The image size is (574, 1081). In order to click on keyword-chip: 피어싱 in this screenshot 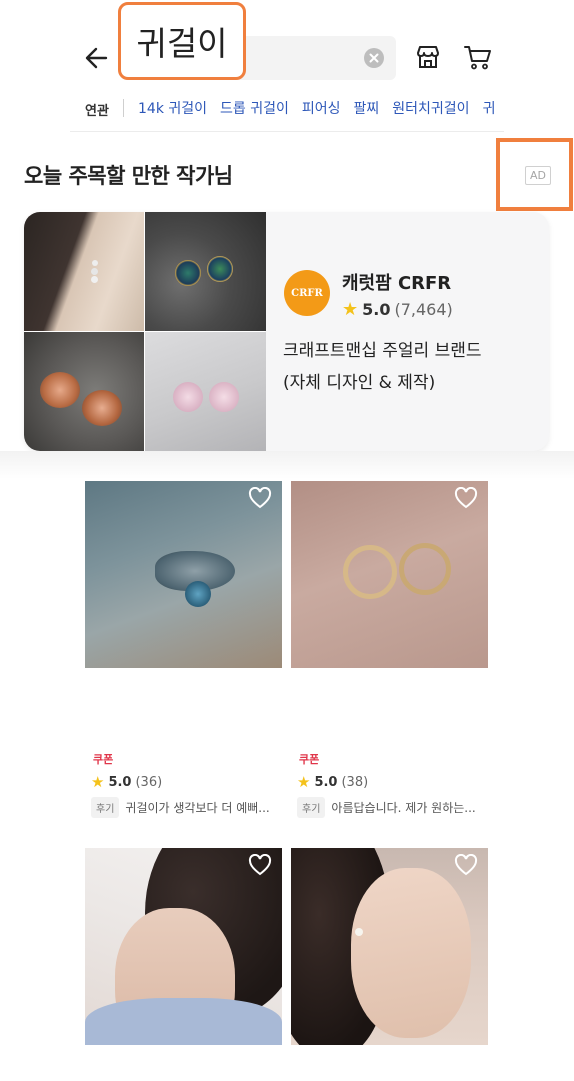, I will do `click(321, 108)`.